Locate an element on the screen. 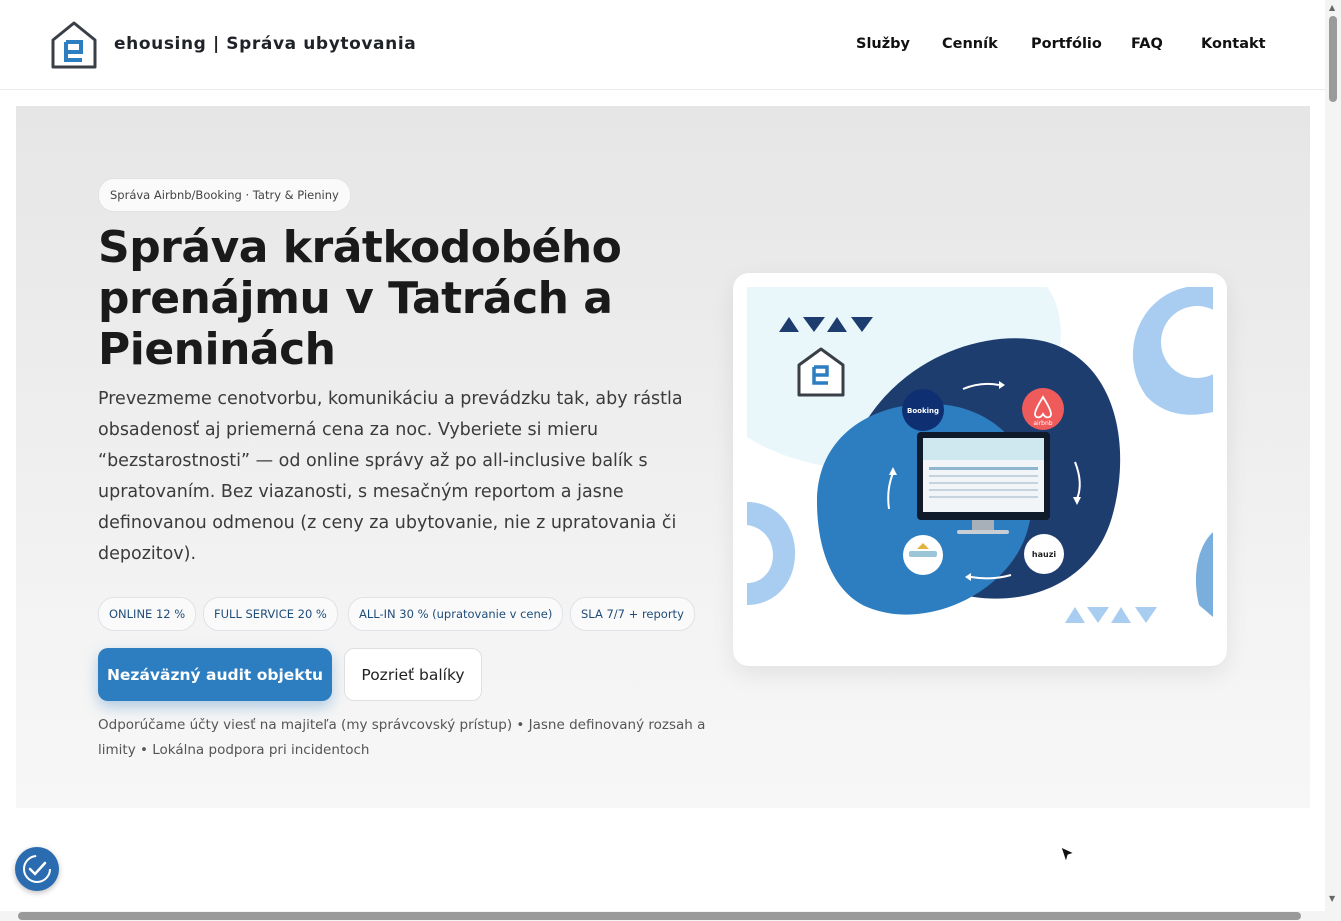 This screenshot has height=921, width=1341. audit-button: Nezáväzný audit objektu is located at coordinates (215, 674).